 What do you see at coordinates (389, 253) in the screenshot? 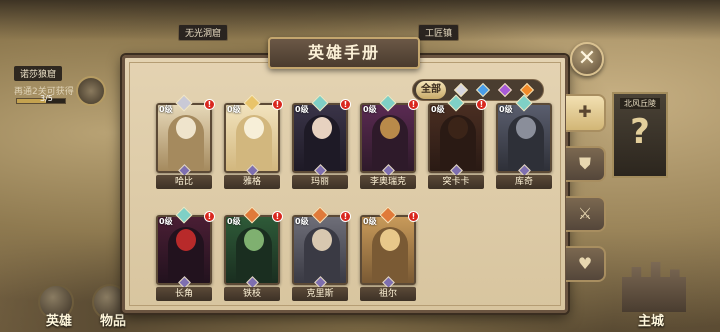
I see `hero-card: 0级! 祖尔` at bounding box center [389, 253].